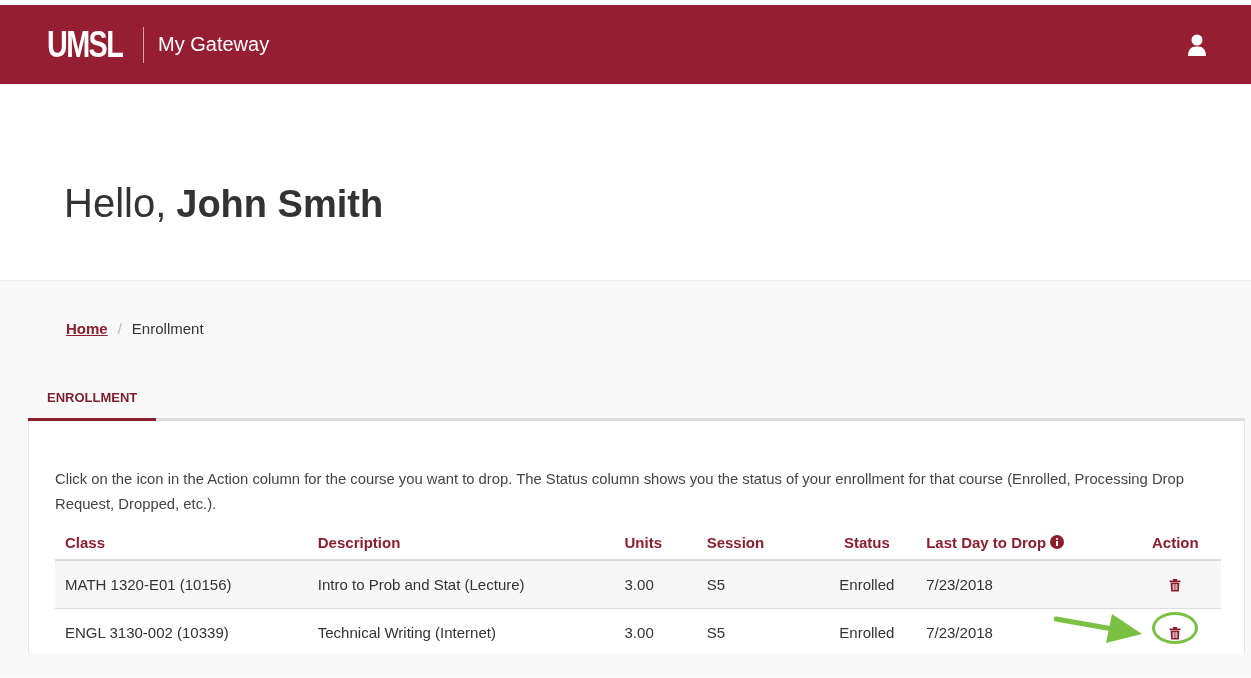 This screenshot has width=1251, height=678. What do you see at coordinates (1057, 542) in the screenshot?
I see `info-icon` at bounding box center [1057, 542].